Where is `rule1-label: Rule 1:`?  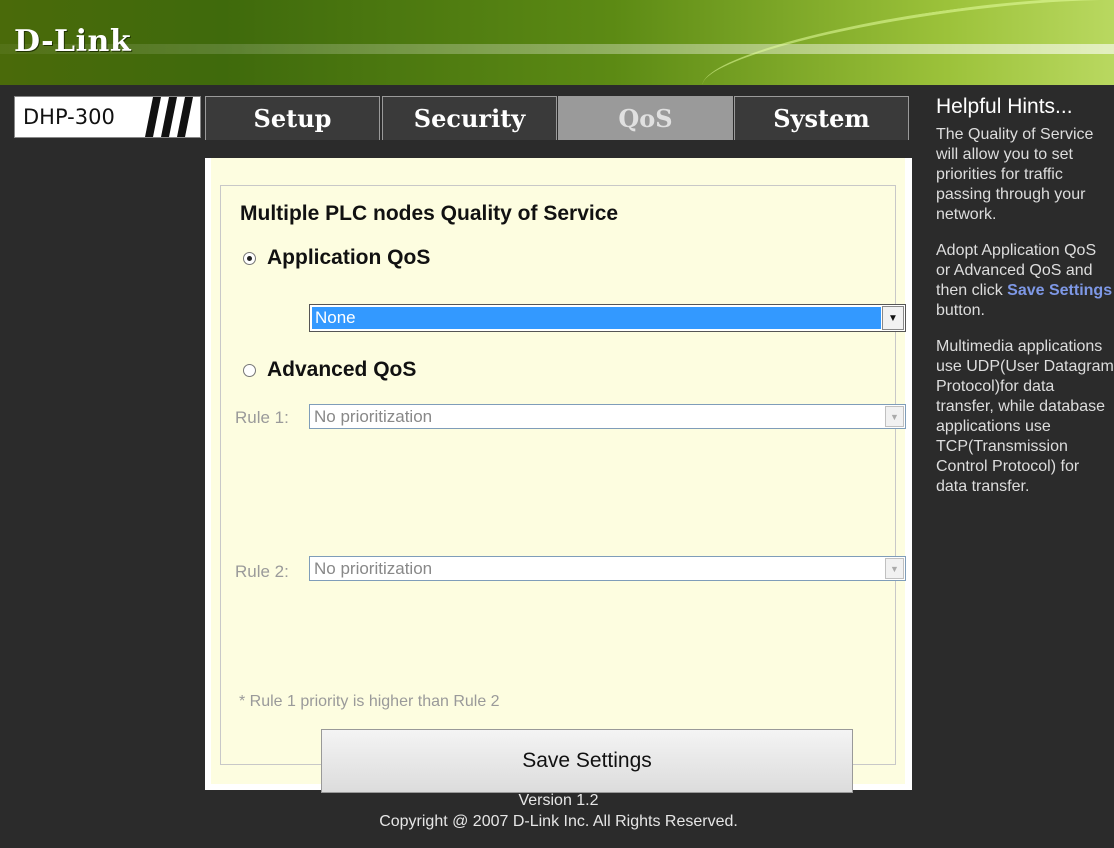
rule1-label: Rule 1: is located at coordinates (262, 417).